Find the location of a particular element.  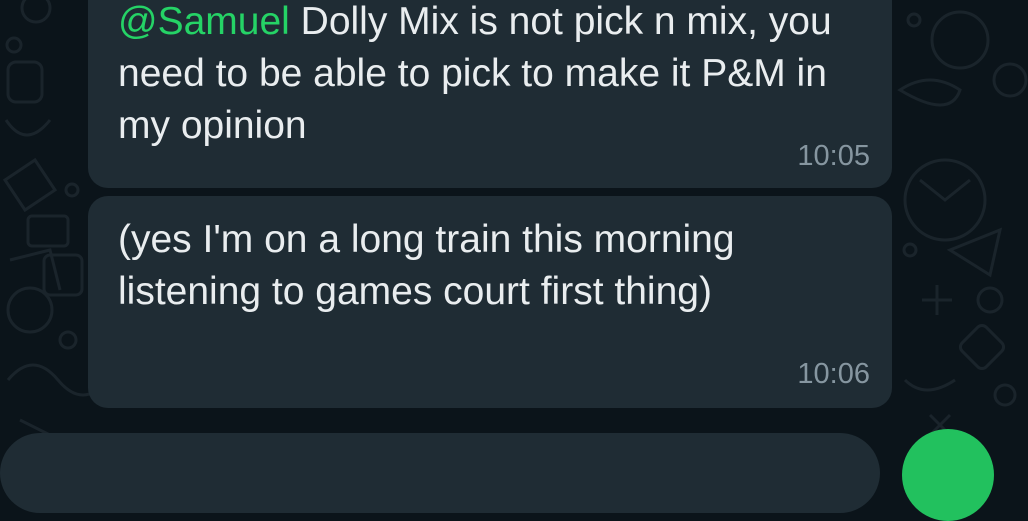

mic-button is located at coordinates (948, 475).